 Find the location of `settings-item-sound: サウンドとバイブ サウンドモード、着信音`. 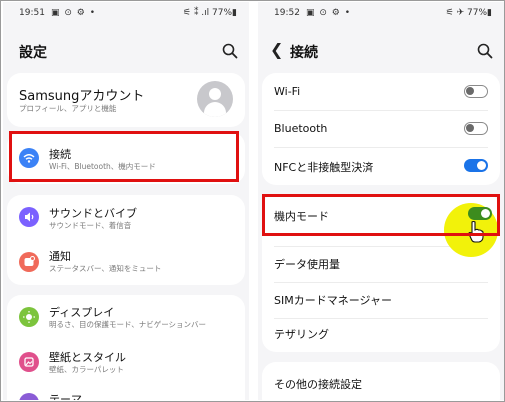

settings-item-sound: サウンドとバイブ サウンドモード、着信音 is located at coordinates (126, 217).